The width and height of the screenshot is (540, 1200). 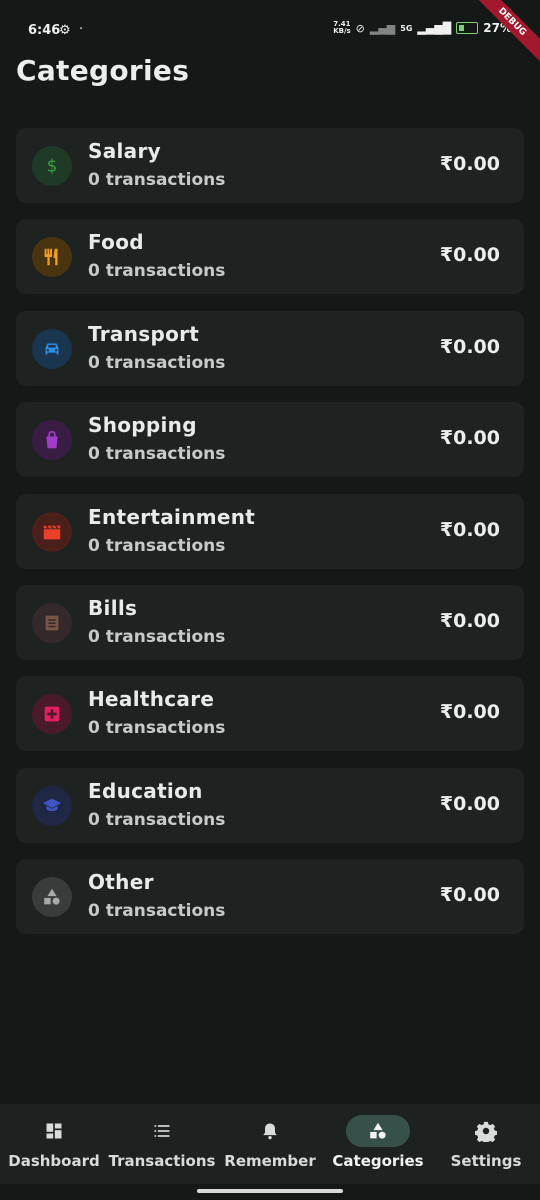 I want to click on category-card-shopping: Shopping 0 transactions ₹0.00, so click(x=270, y=440).